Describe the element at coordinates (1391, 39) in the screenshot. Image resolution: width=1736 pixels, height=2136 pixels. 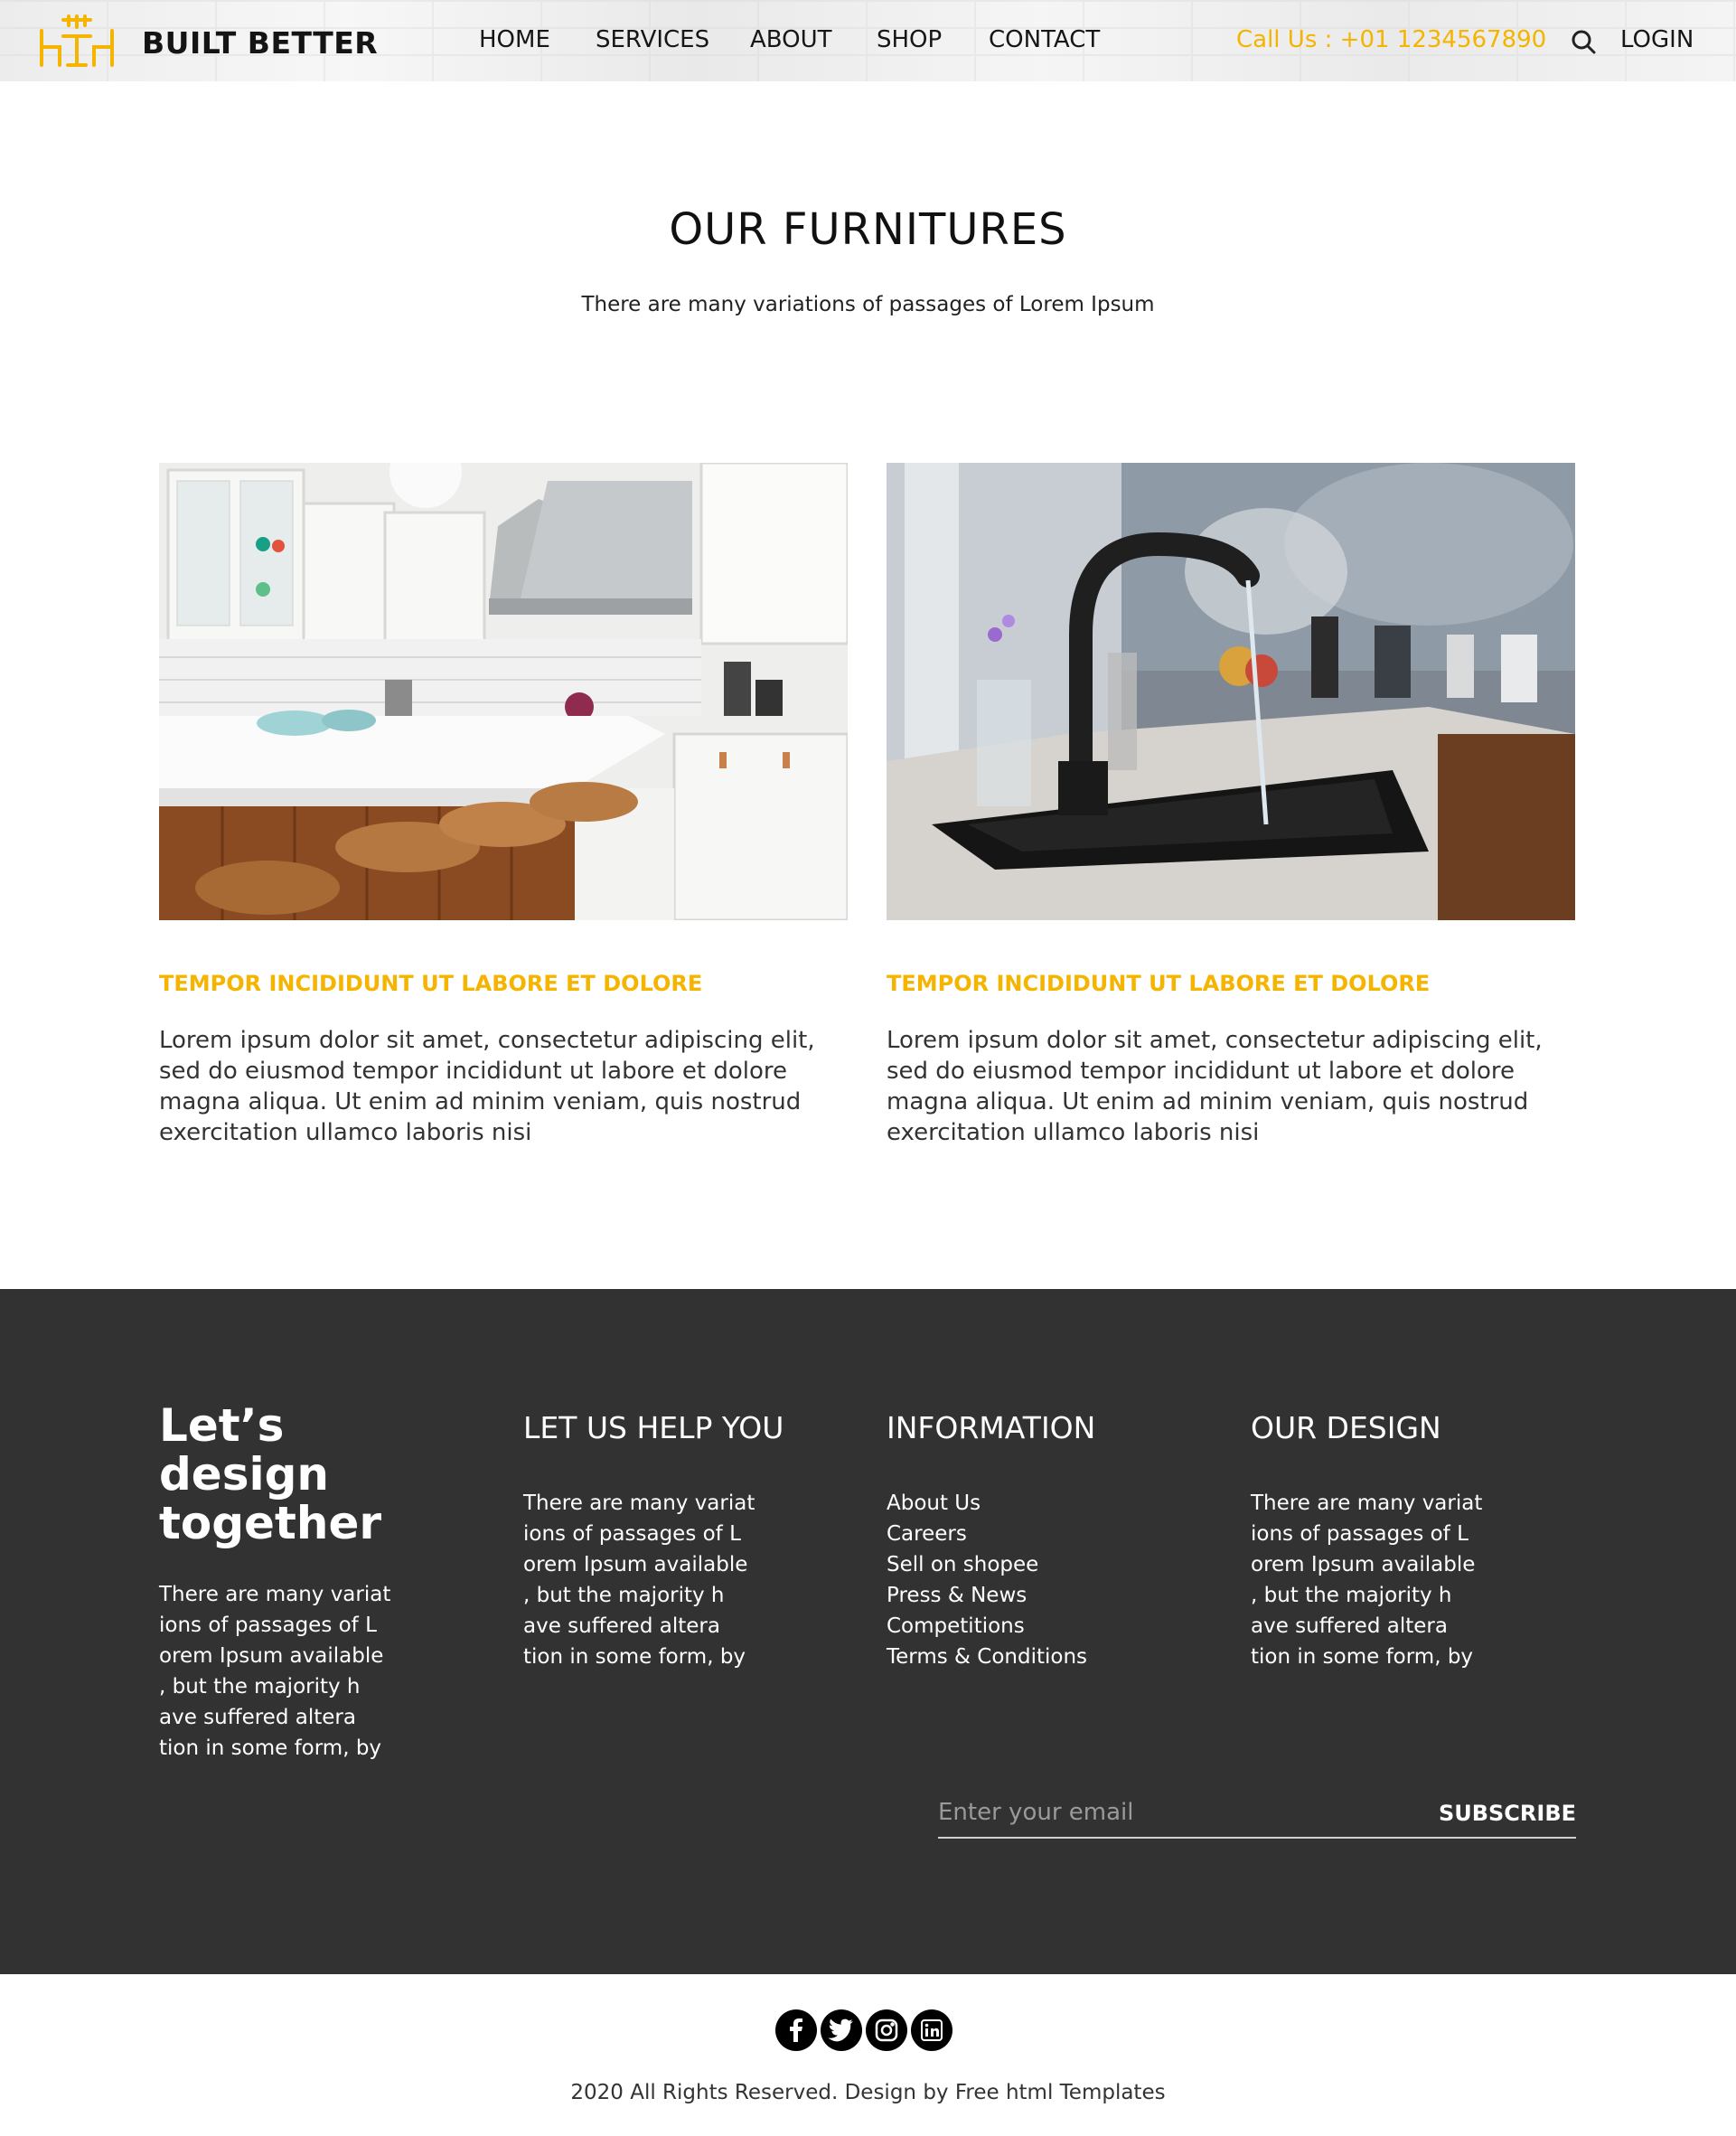
I see `call-us-text: Call Us : +01 1234567890` at that location.